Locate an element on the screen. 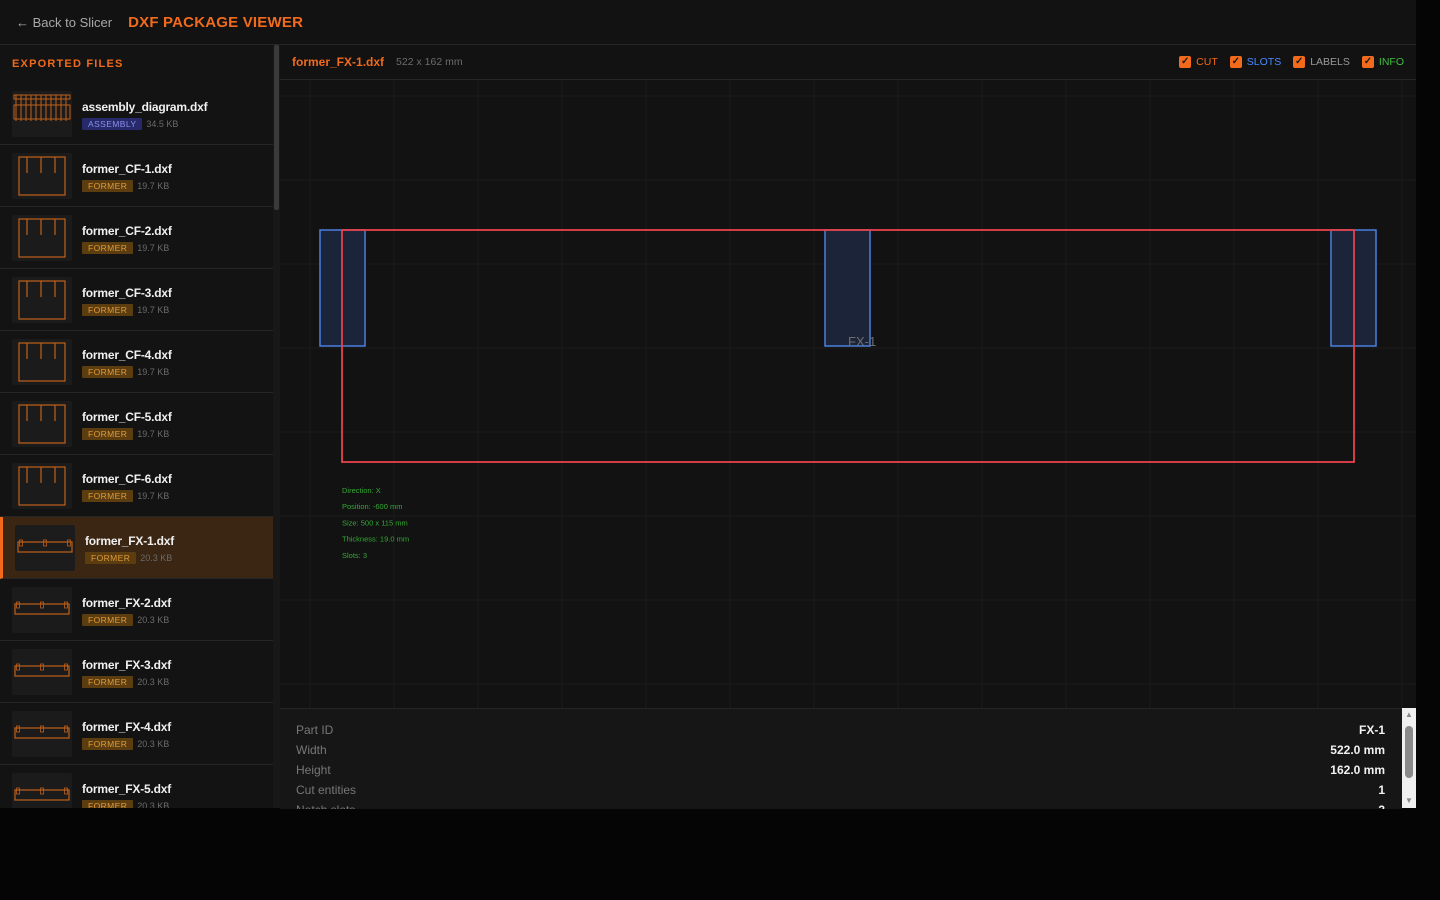  file-name: former_CF-4.dxf is located at coordinates (127, 355).